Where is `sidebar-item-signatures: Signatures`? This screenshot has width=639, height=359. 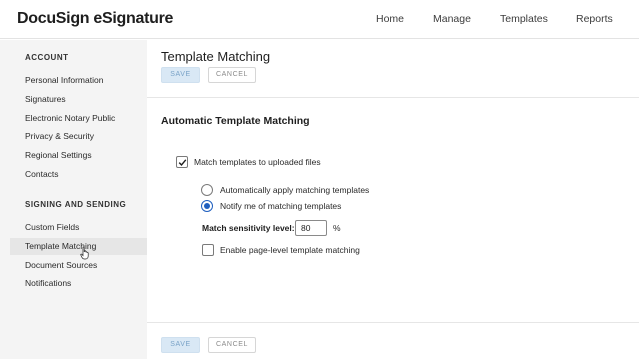
sidebar-item-signatures: Signatures is located at coordinates (78, 99).